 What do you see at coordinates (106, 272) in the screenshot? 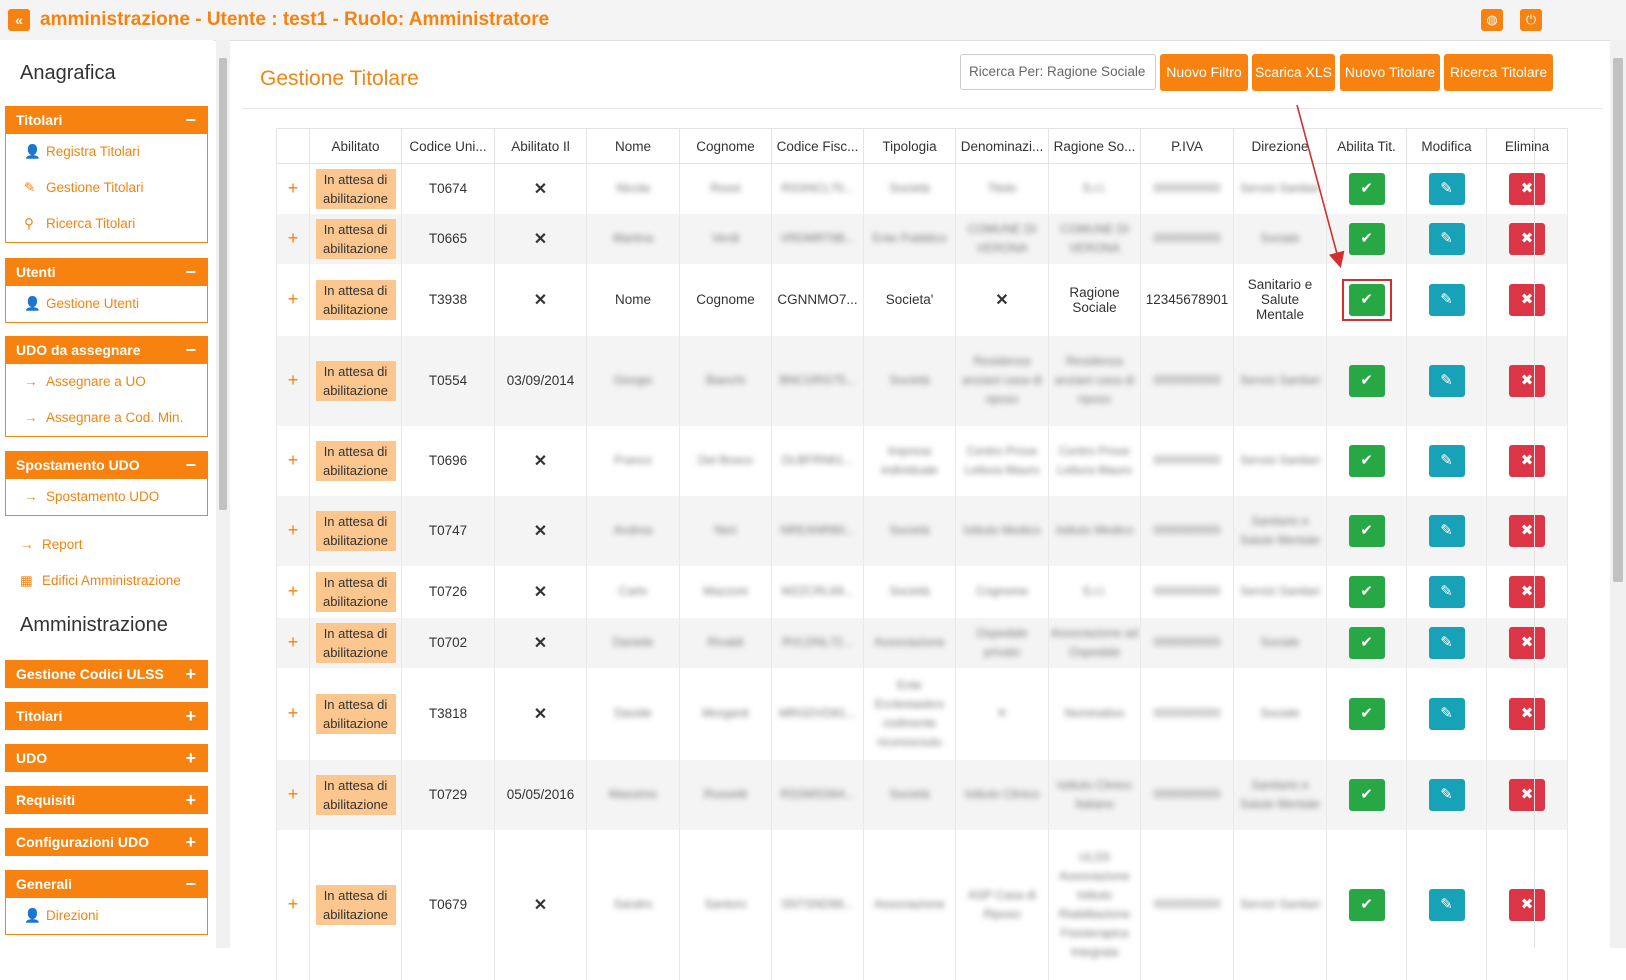
I see `sidebar-group-header: Utenti −` at bounding box center [106, 272].